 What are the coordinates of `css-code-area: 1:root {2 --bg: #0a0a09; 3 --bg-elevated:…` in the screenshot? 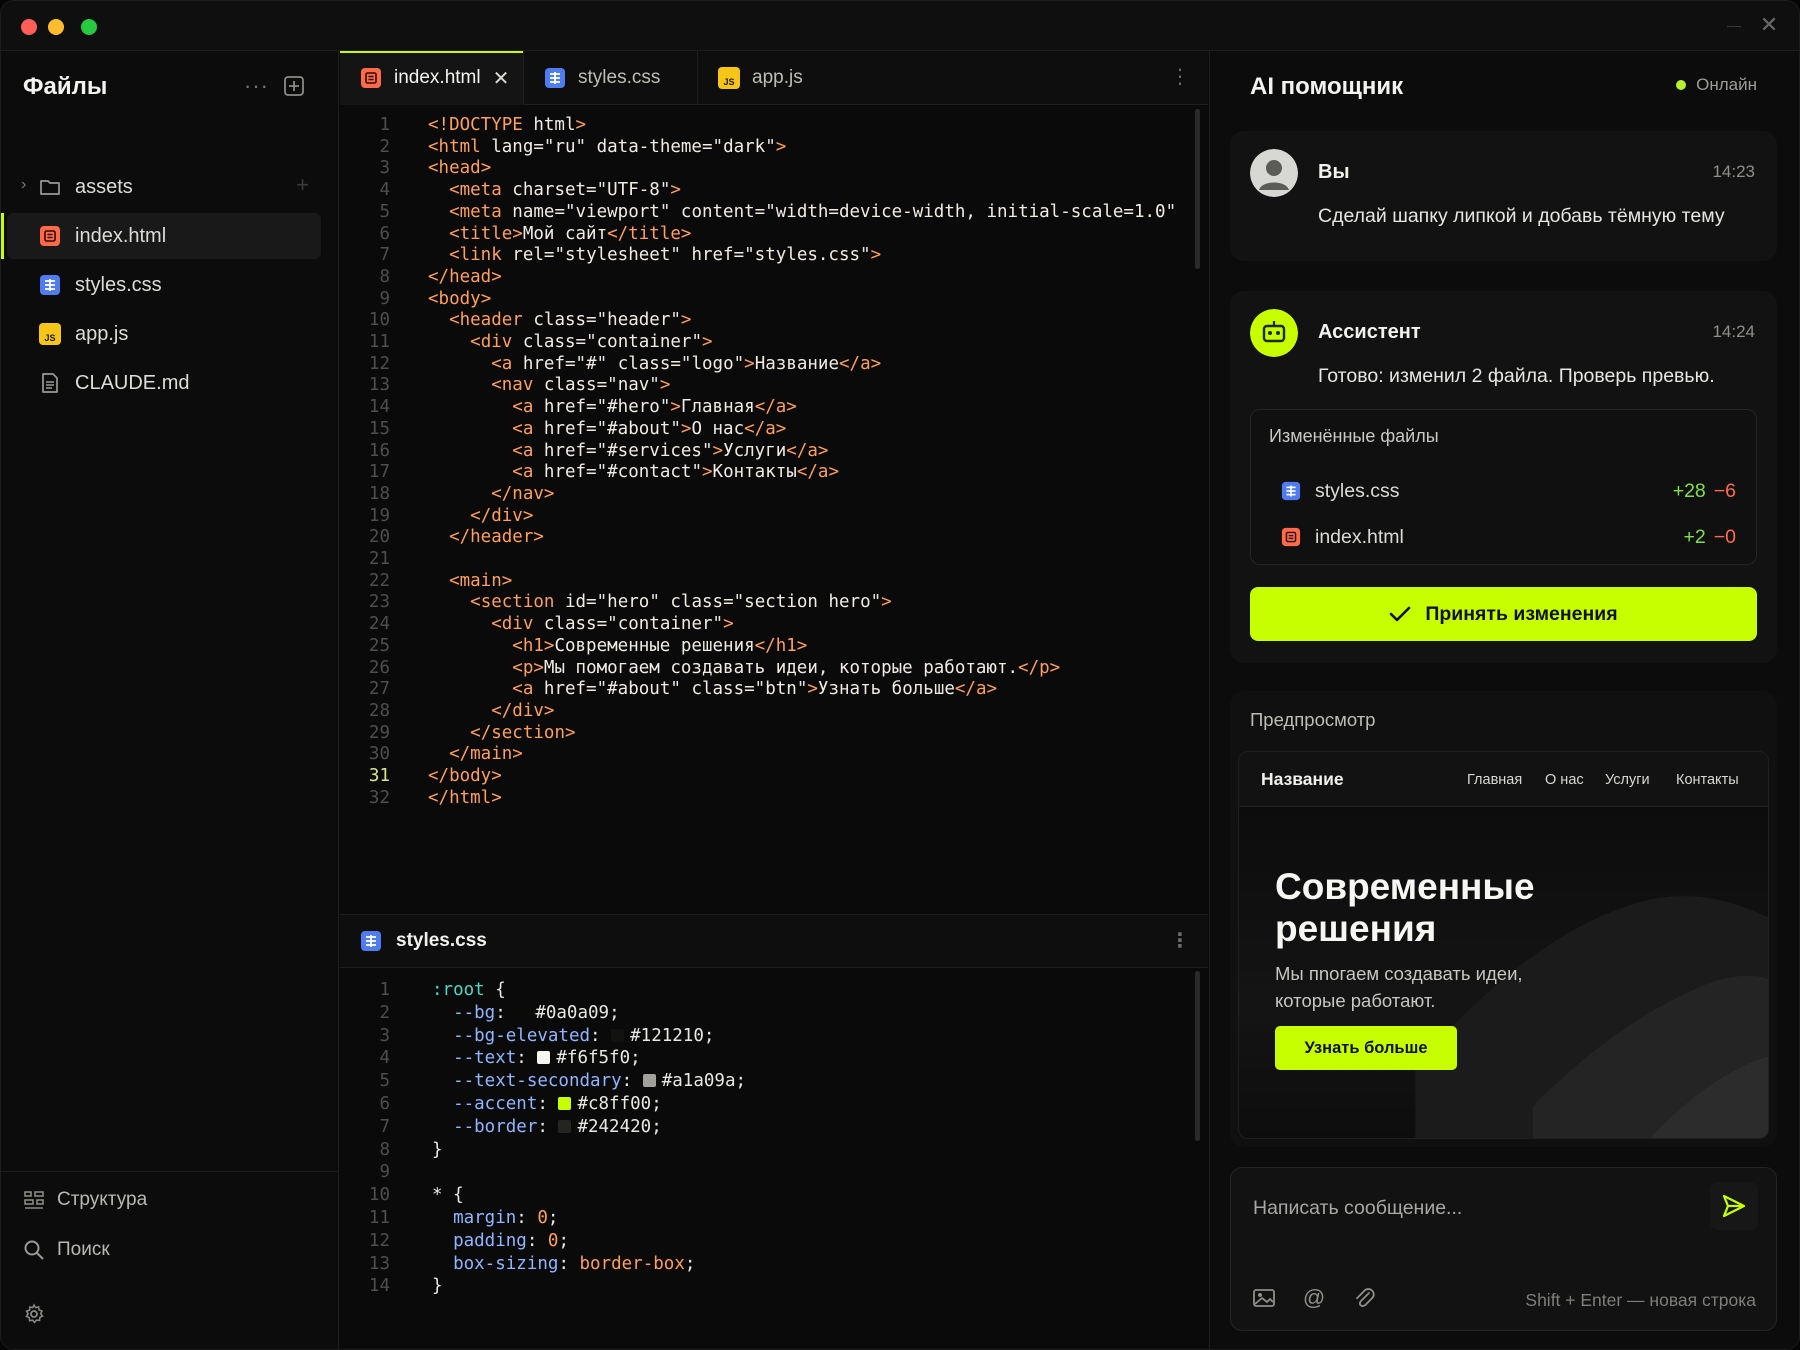 It's located at (774, 1163).